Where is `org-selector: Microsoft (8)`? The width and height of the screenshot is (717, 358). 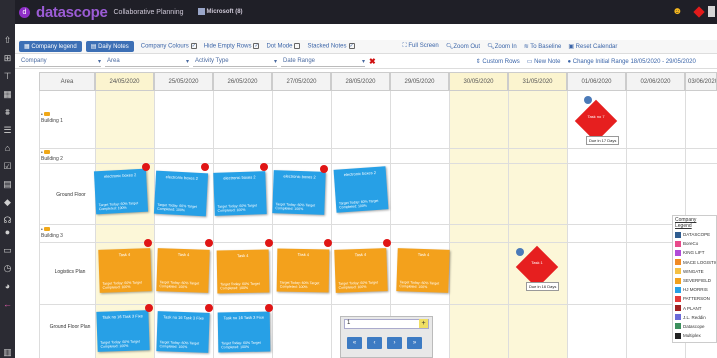 org-selector: Microsoft (8) is located at coordinates (220, 12).